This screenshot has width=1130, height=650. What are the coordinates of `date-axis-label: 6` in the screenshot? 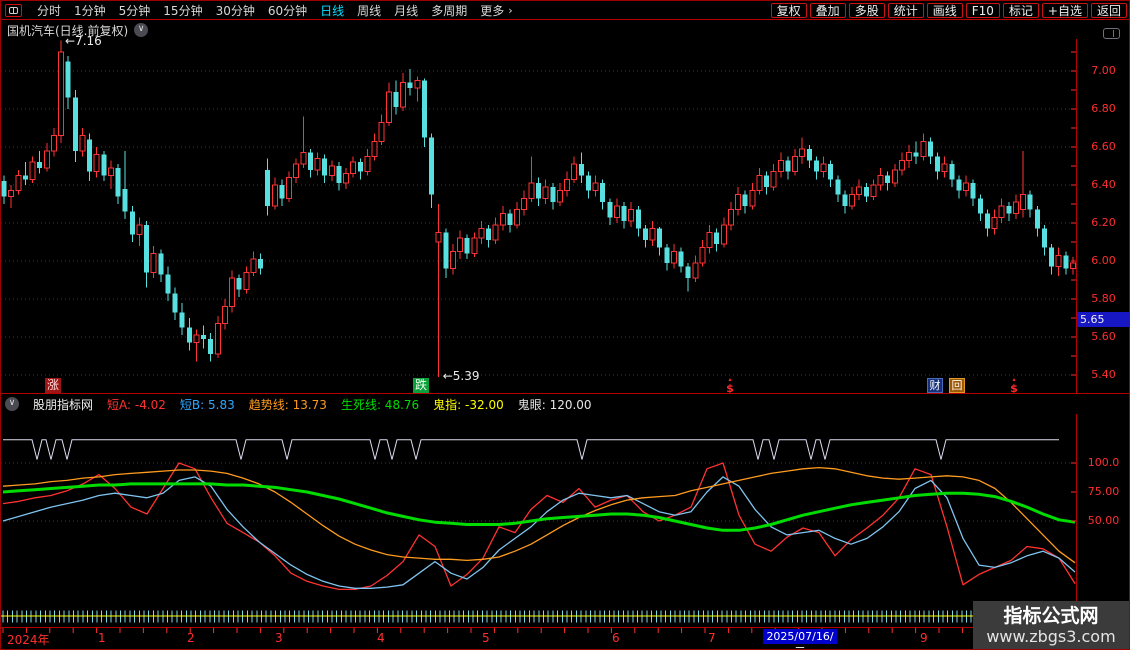 It's located at (616, 638).